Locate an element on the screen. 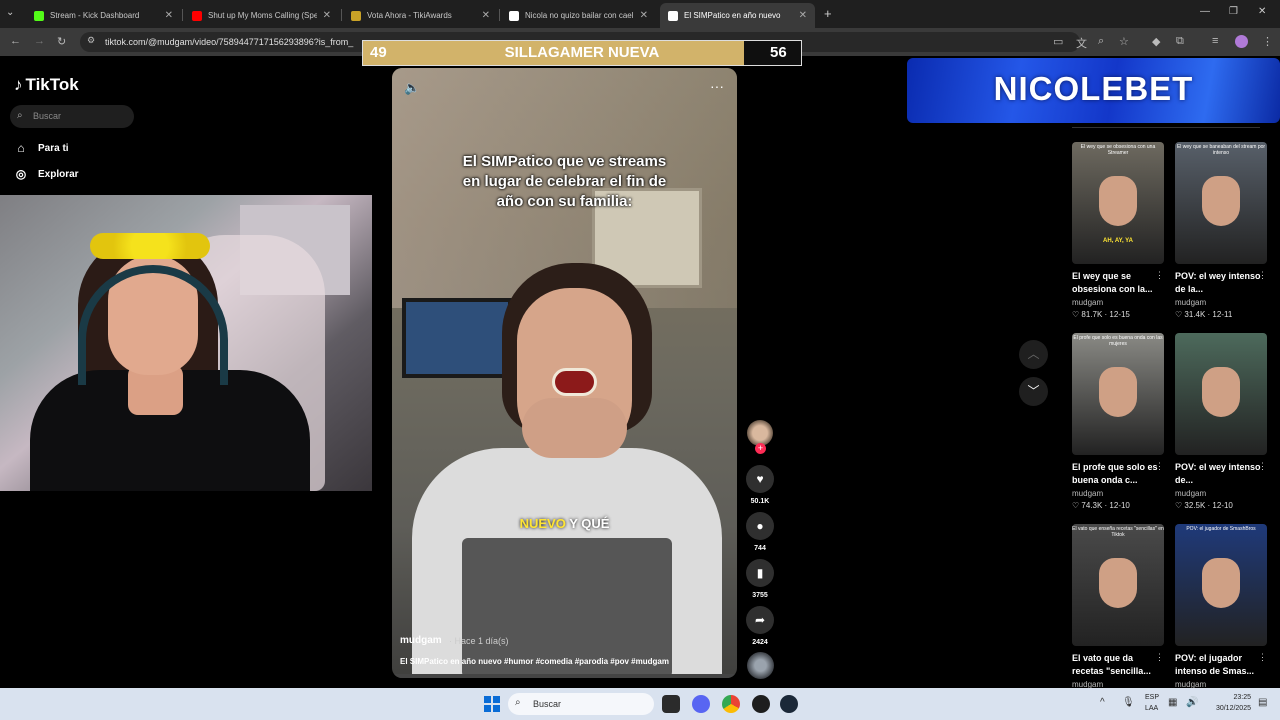 The width and height of the screenshot is (1280, 720). like-count: 50.1K is located at coordinates (760, 501).